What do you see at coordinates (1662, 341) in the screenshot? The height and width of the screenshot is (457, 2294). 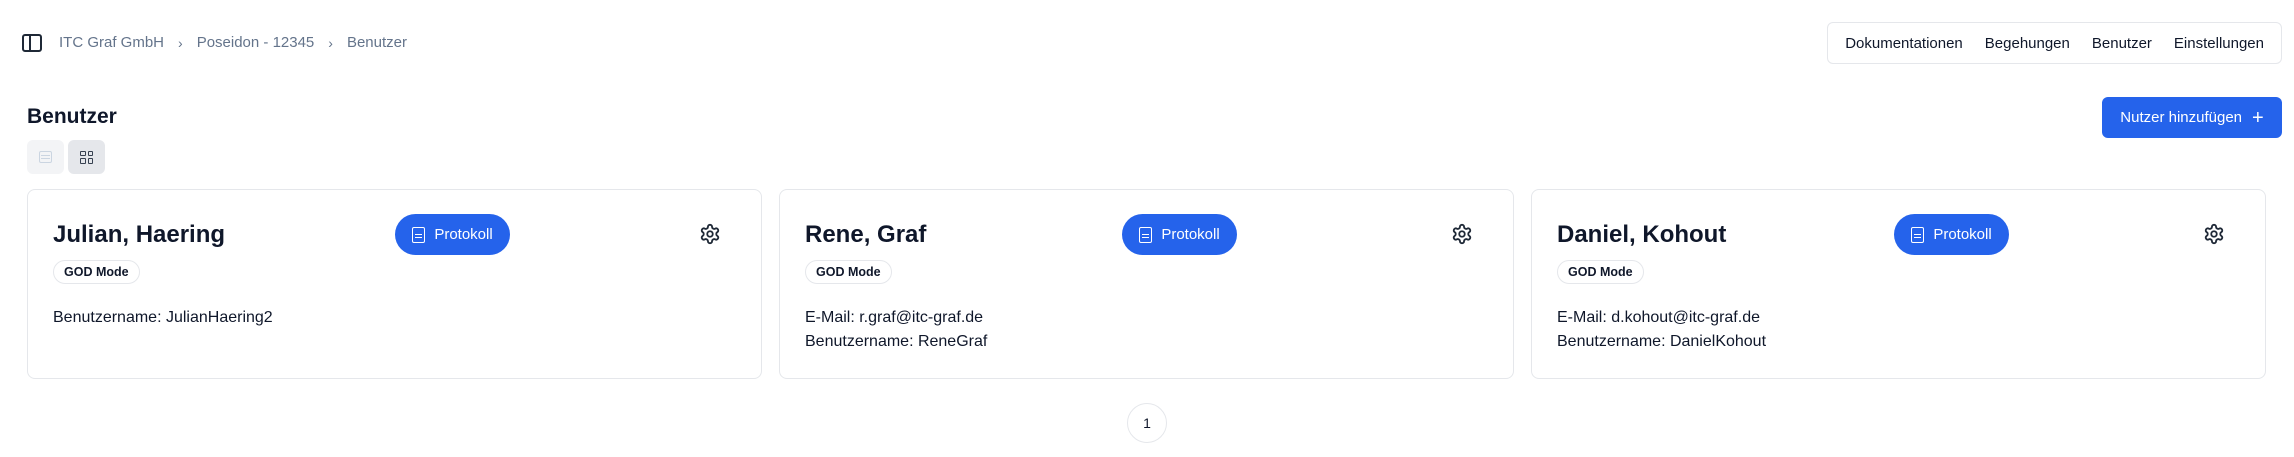 I see `username-line: Benutzername: DanielKohout` at bounding box center [1662, 341].